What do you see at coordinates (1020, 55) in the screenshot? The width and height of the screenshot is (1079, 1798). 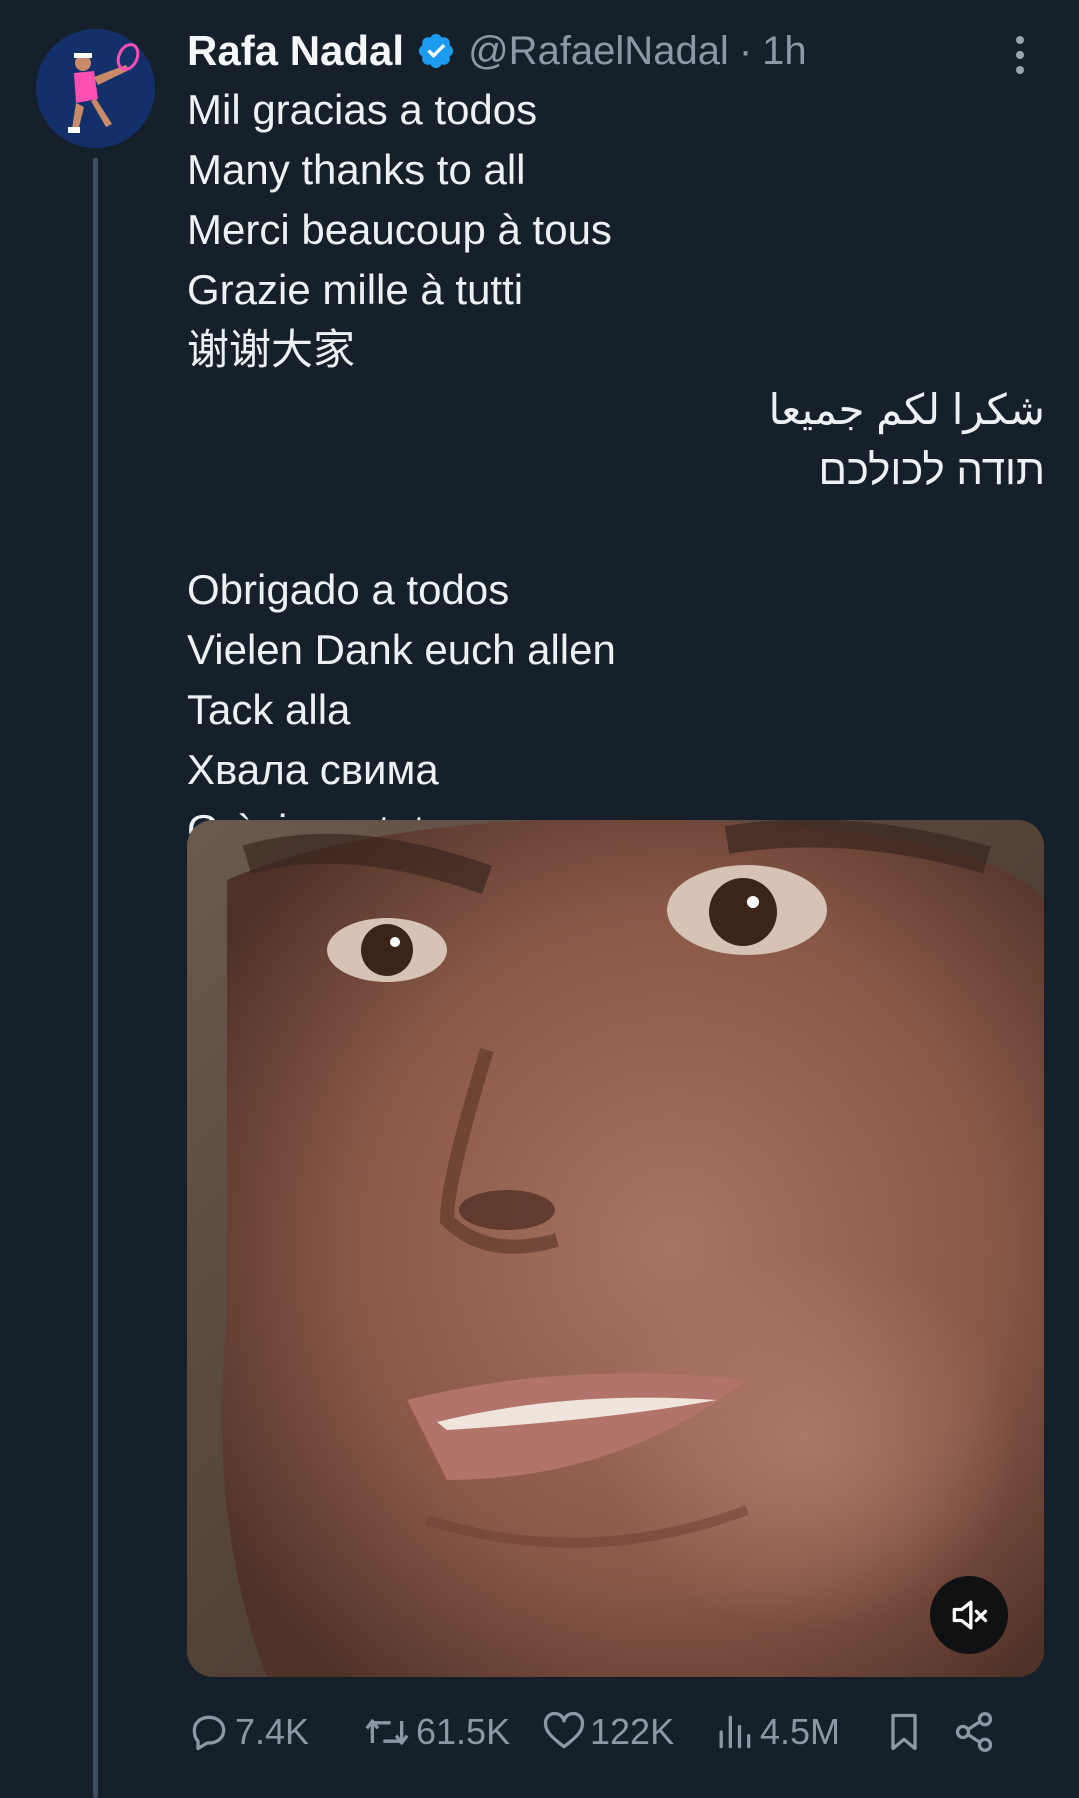 I see `more-vertical-icon` at bounding box center [1020, 55].